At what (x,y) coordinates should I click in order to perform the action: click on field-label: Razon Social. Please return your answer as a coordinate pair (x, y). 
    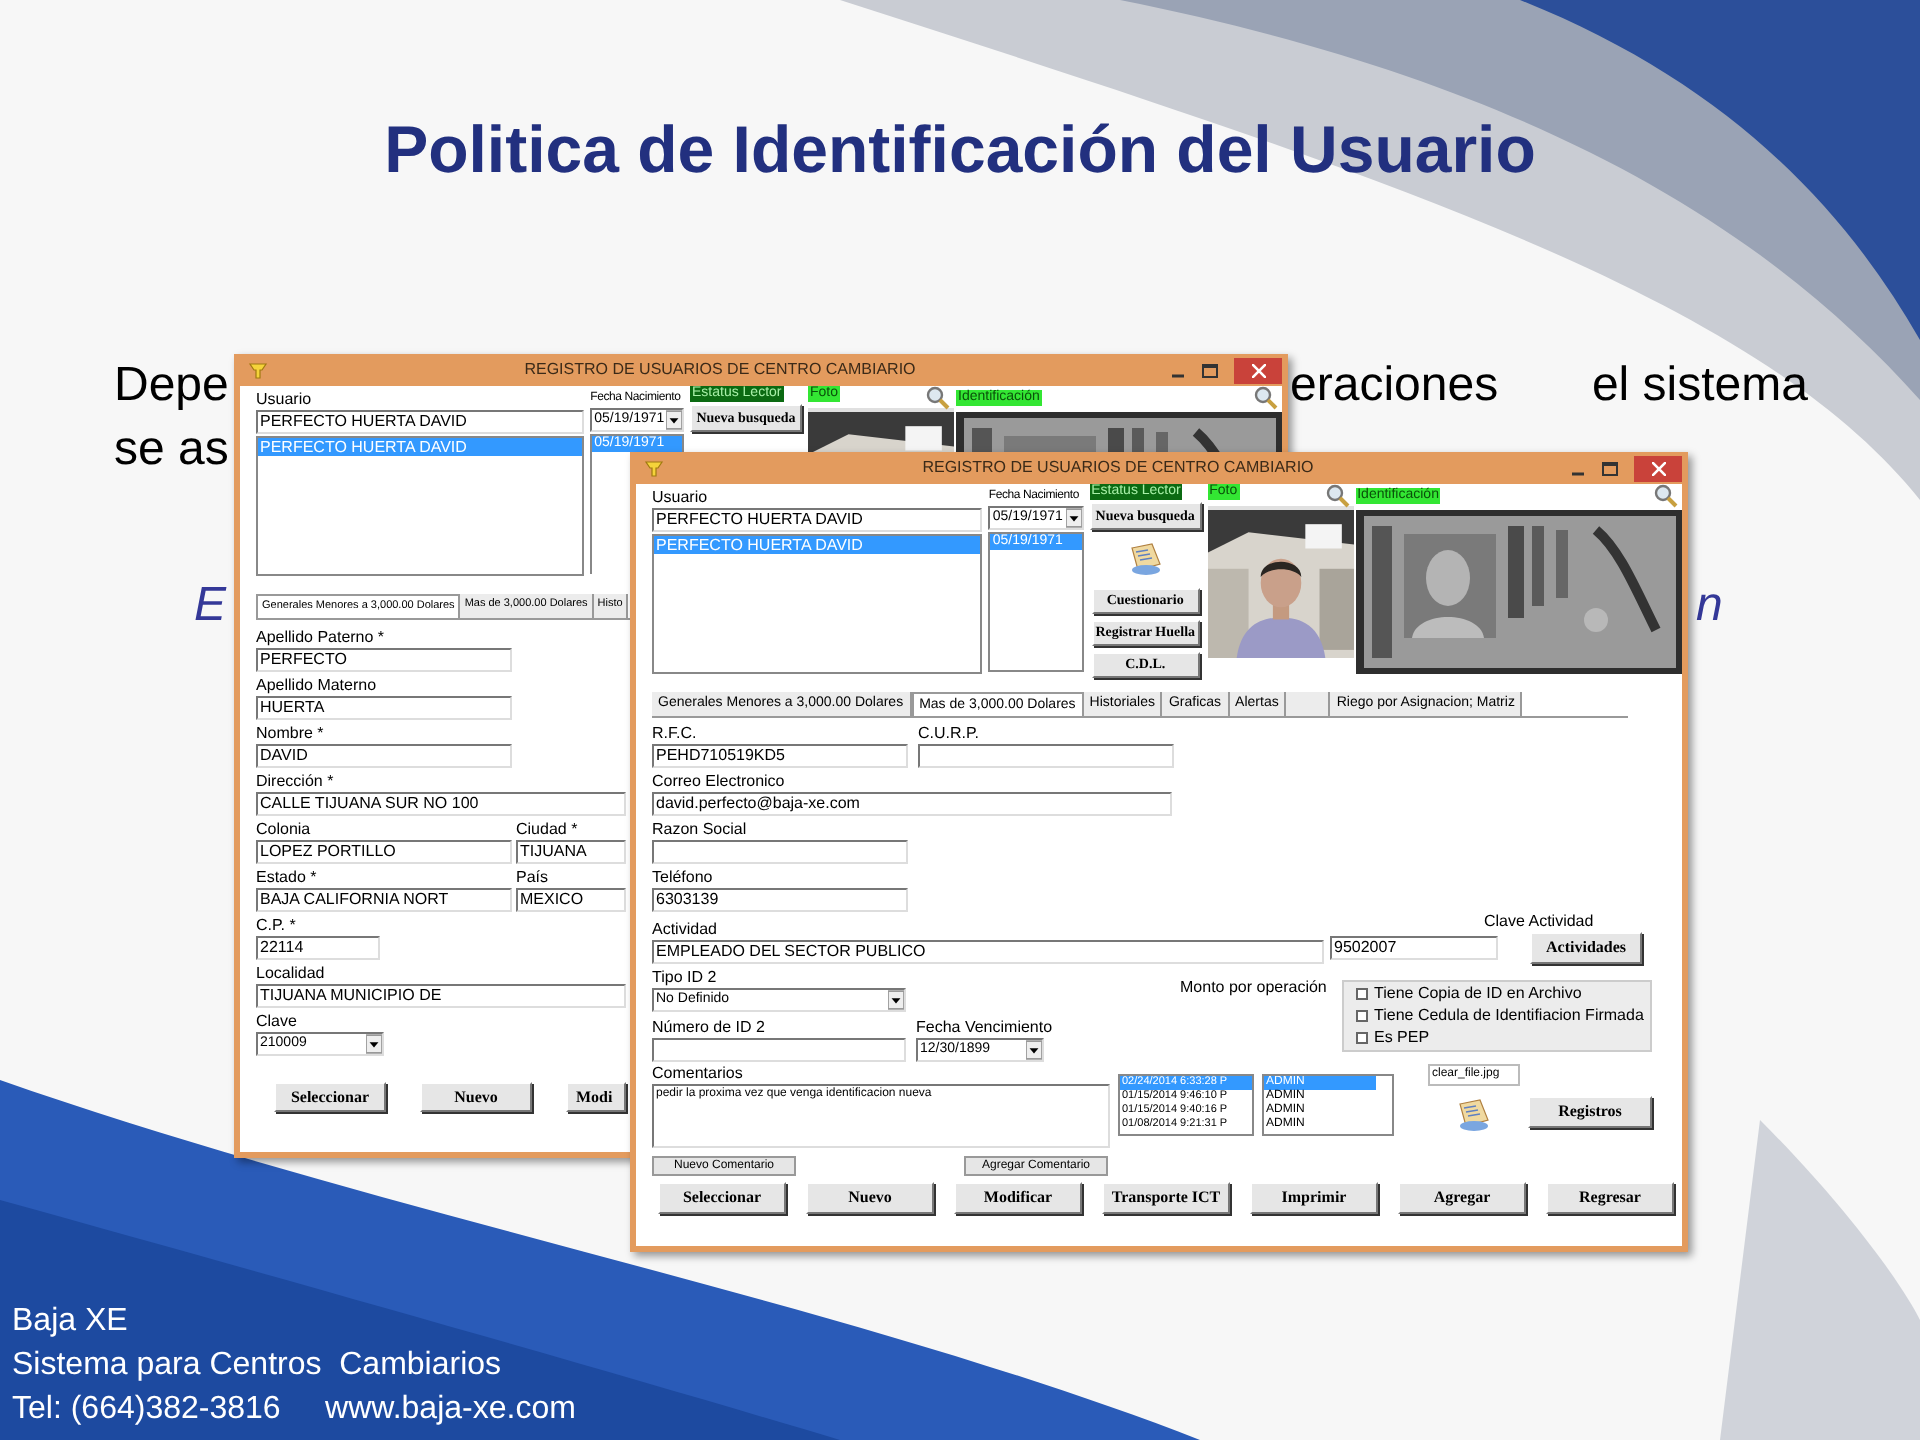
    Looking at the image, I should click on (699, 829).